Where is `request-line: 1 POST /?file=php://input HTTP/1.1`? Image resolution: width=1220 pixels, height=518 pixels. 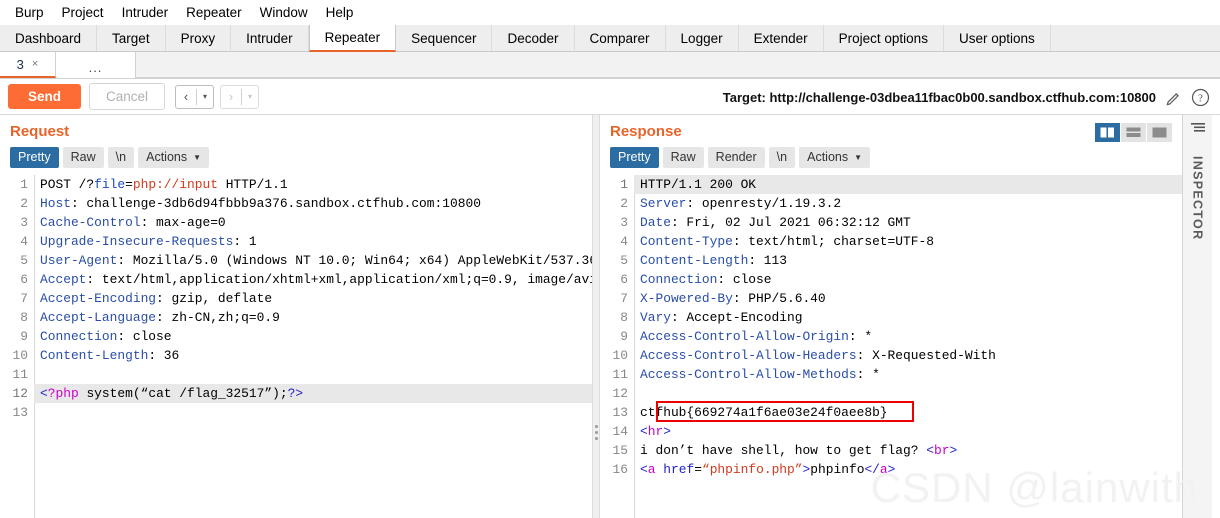
request-line: 1 POST /?file=php://input HTTP/1.1 is located at coordinates (296, 184).